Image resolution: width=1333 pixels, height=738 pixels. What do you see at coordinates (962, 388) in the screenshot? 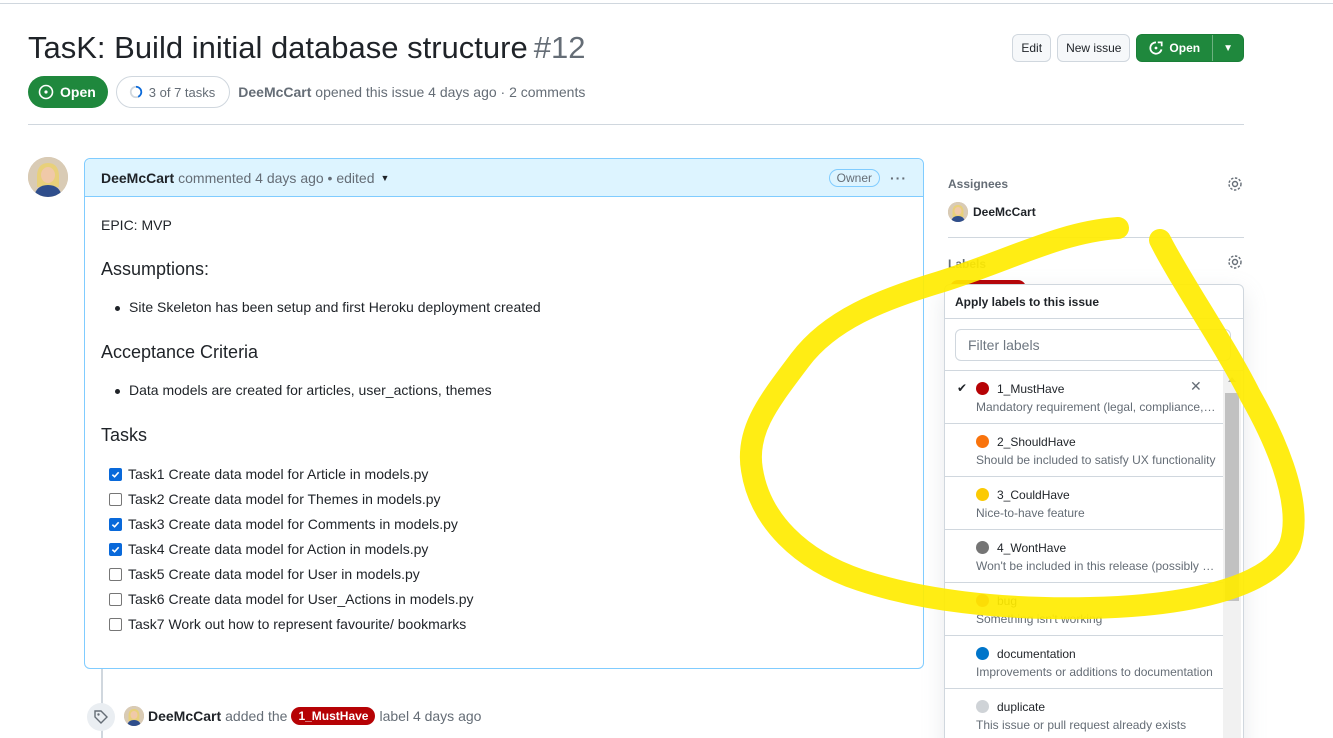
I see `check-icon: ✔` at bounding box center [962, 388].